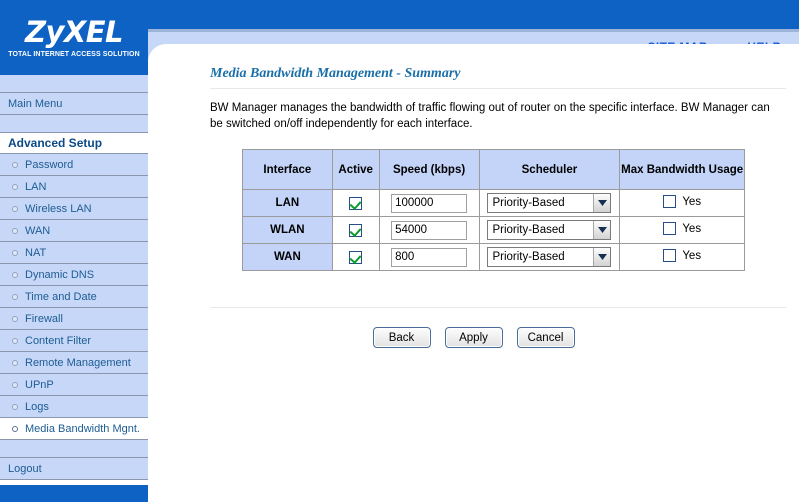 Image resolution: width=799 pixels, height=502 pixels. Describe the element at coordinates (74, 104) in the screenshot. I see `sidebar-item-main-menu: Main Menu` at that location.